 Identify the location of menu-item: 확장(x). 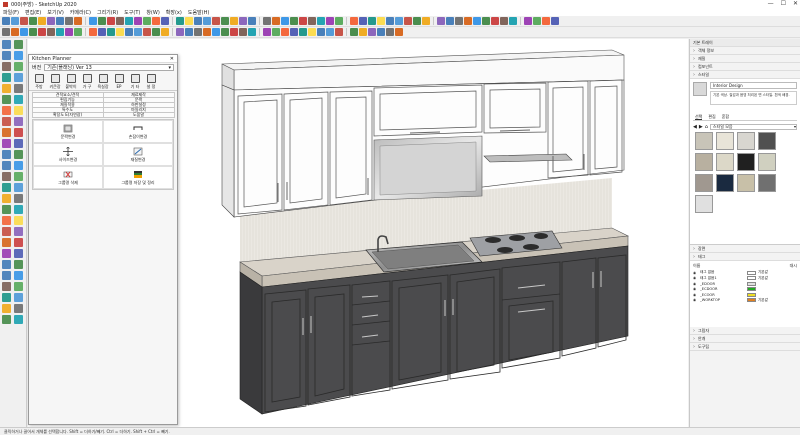
(174, 12).